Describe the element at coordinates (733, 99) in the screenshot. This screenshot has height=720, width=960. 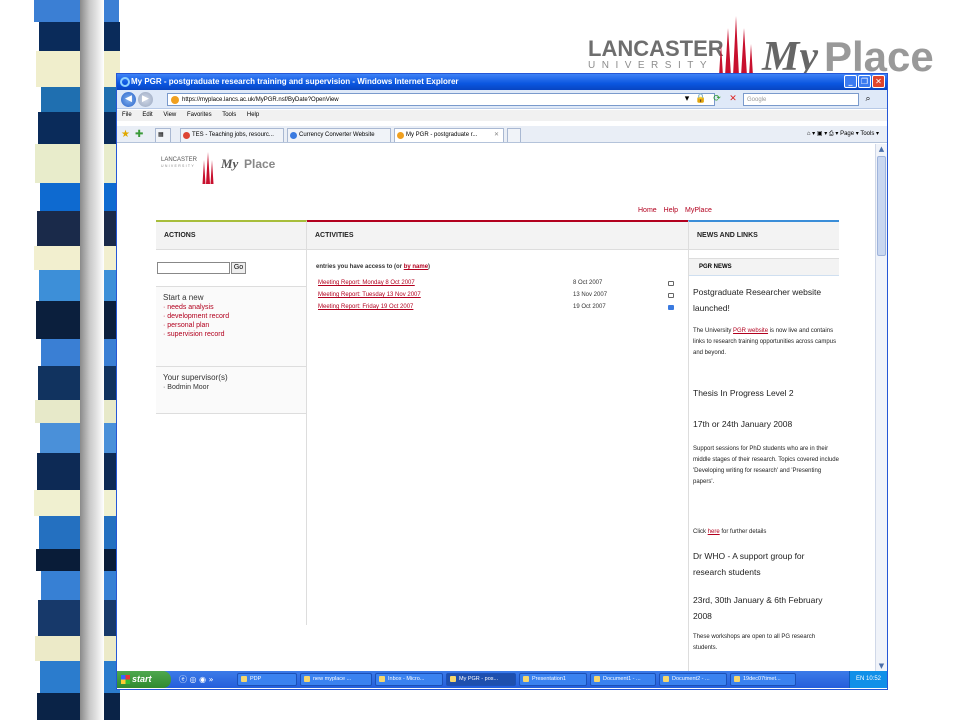
I see `stop-icon: ✕` at that location.